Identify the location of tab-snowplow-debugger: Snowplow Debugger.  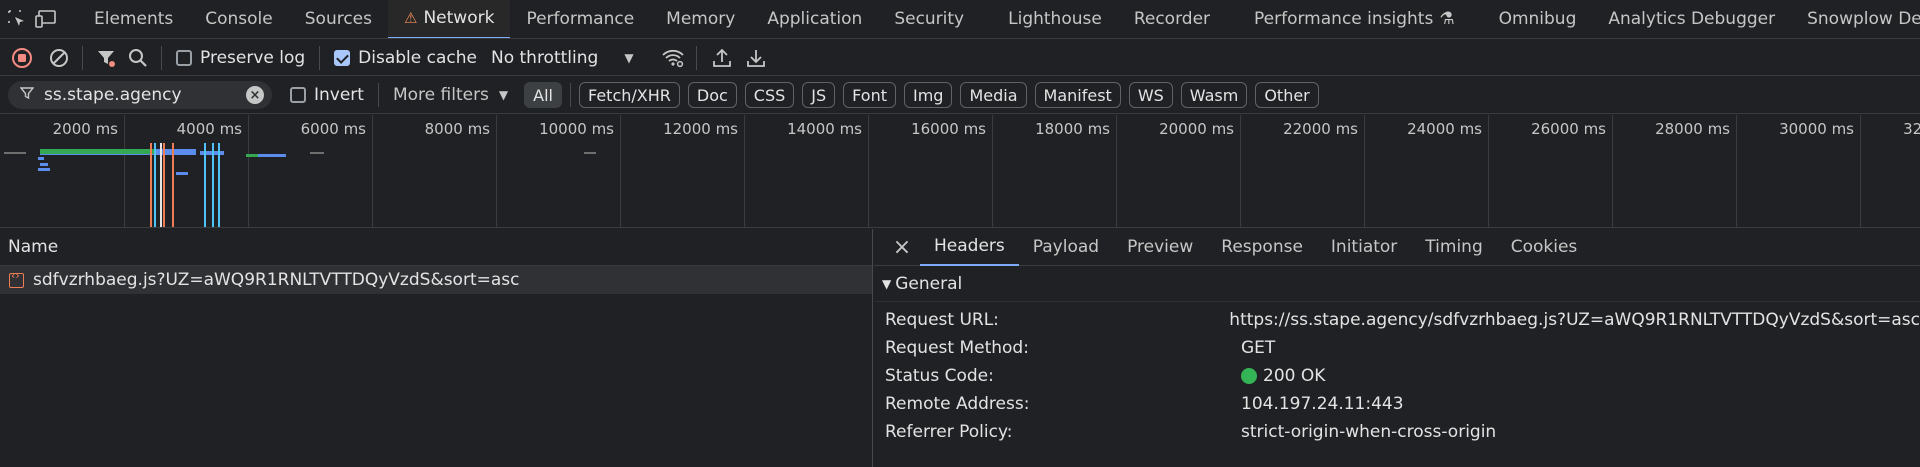
(1855, 19).